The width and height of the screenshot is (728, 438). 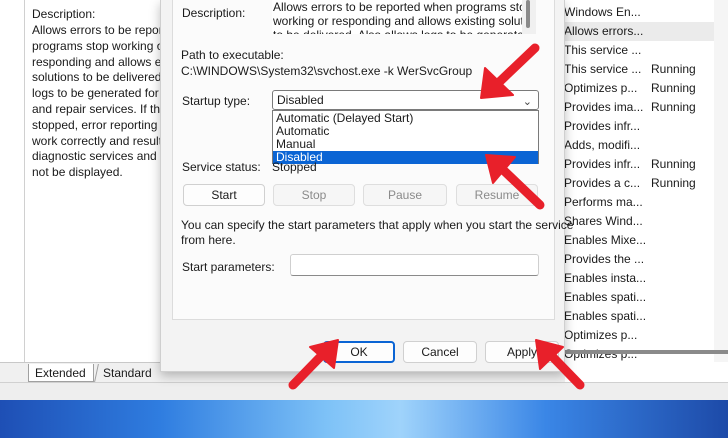 I want to click on table-row: Performs ma...Ma, so click(x=642, y=202).